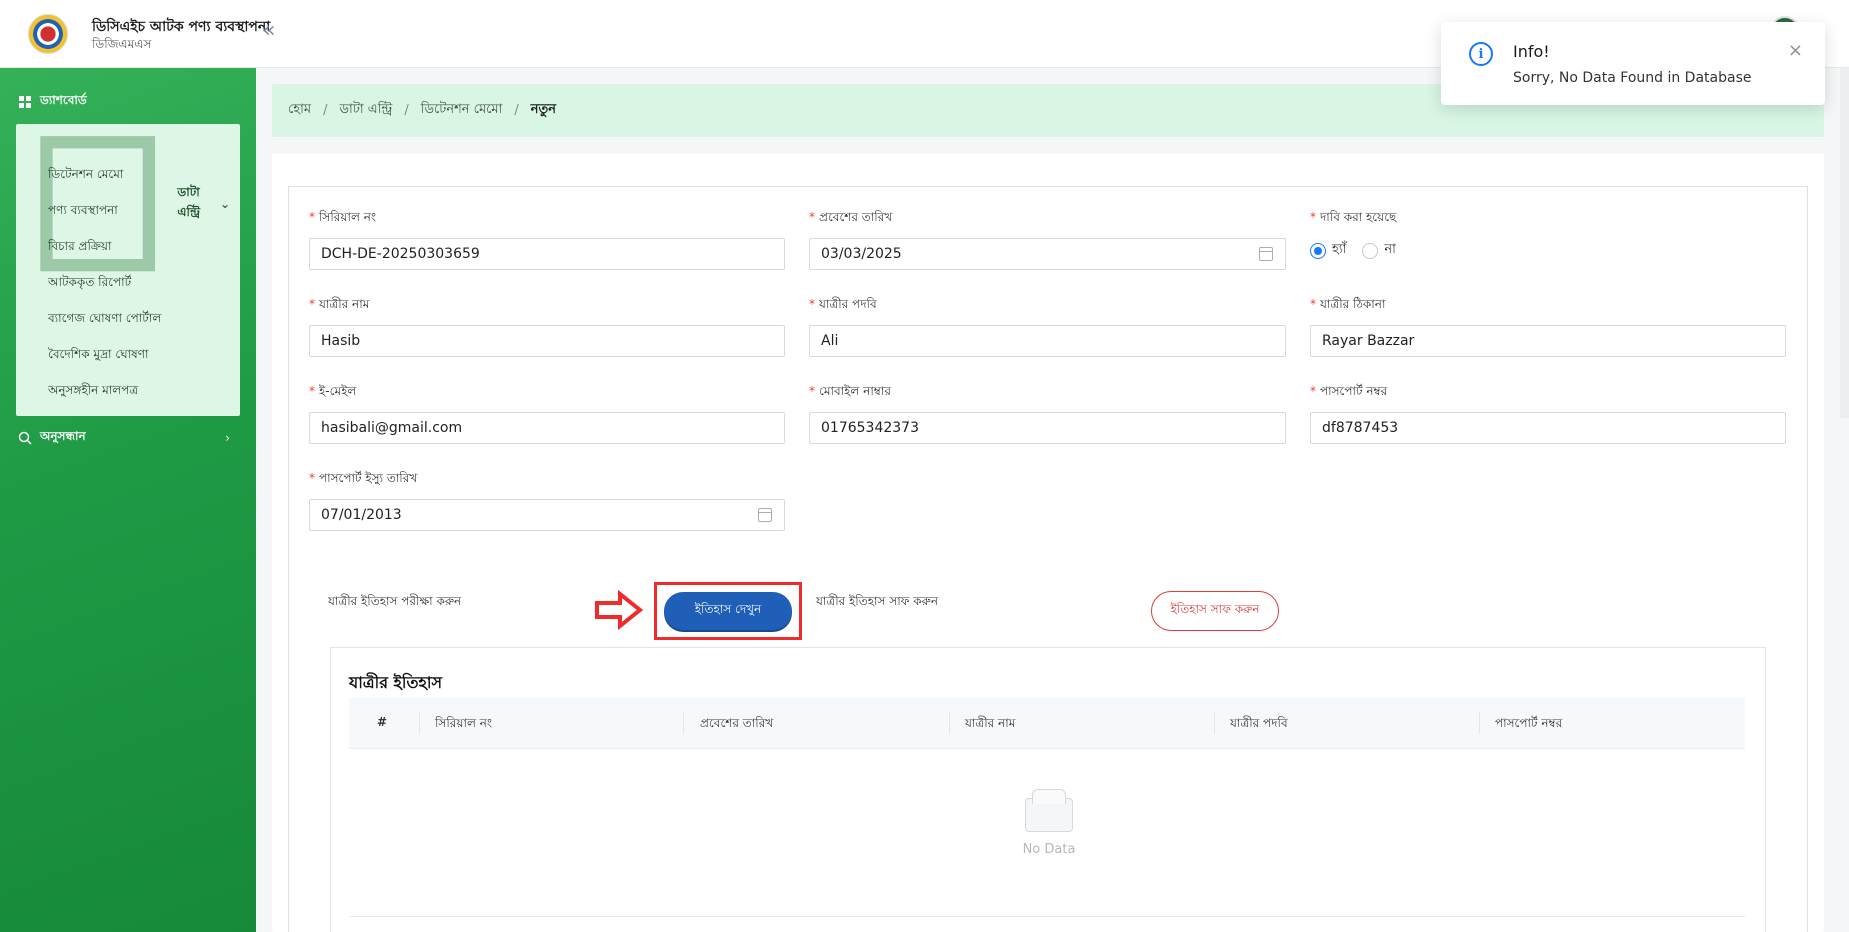  Describe the element at coordinates (1353, 250) in the screenshot. I see `claimed-radio-group: হ্যাঁ না` at that location.